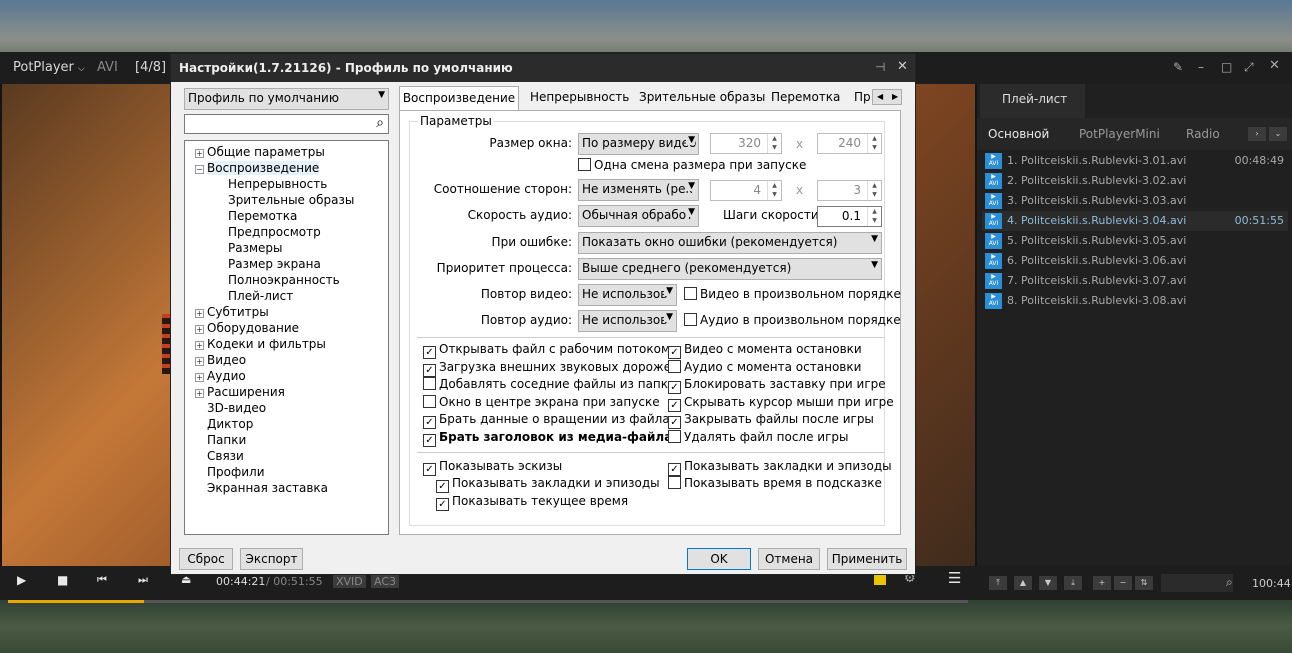 The width and height of the screenshot is (1292, 653). What do you see at coordinates (547, 438) in the screenshot?
I see `option-checkbox: ✓ Брать заголовок из медиа-файла` at bounding box center [547, 438].